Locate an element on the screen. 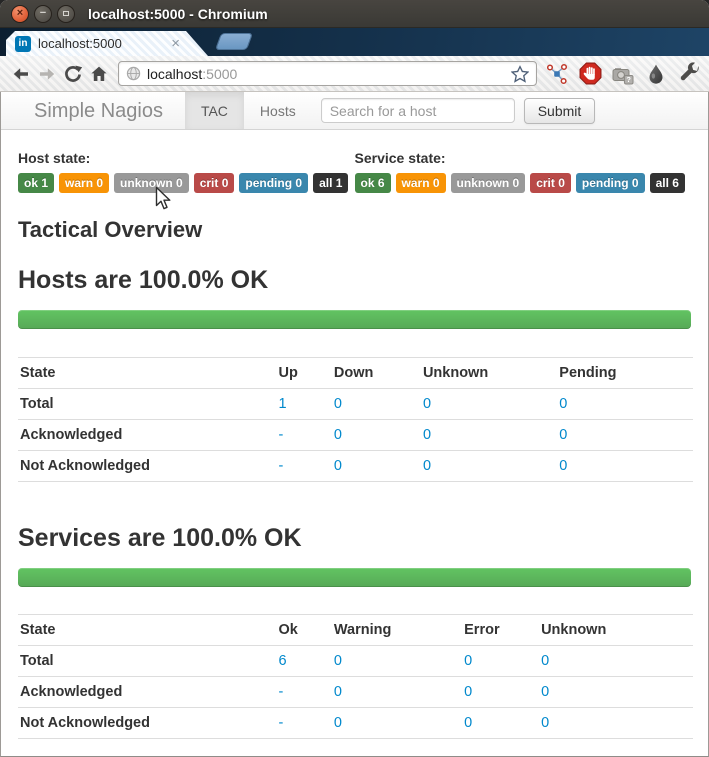  new-tab-button is located at coordinates (234, 41).